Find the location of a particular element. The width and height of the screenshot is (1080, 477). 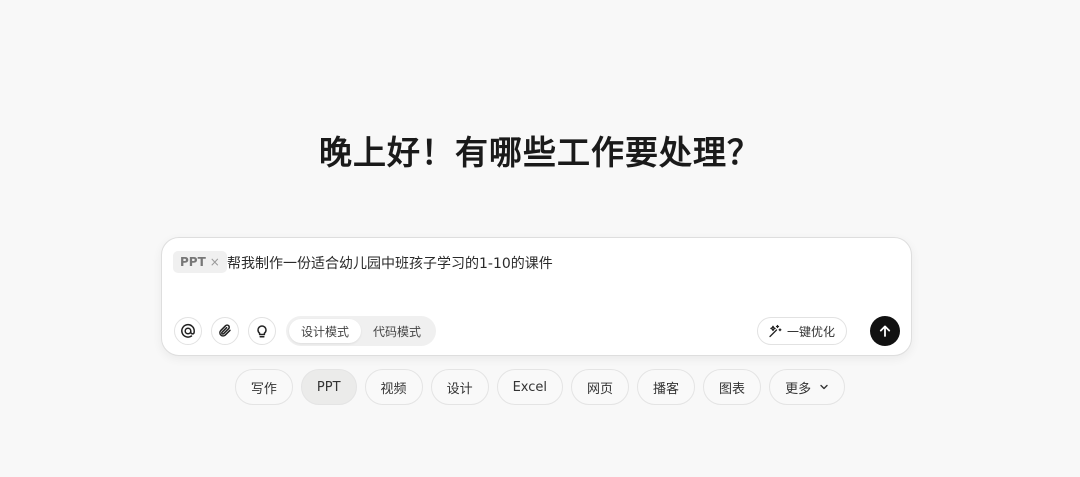

attach-button is located at coordinates (225, 331).